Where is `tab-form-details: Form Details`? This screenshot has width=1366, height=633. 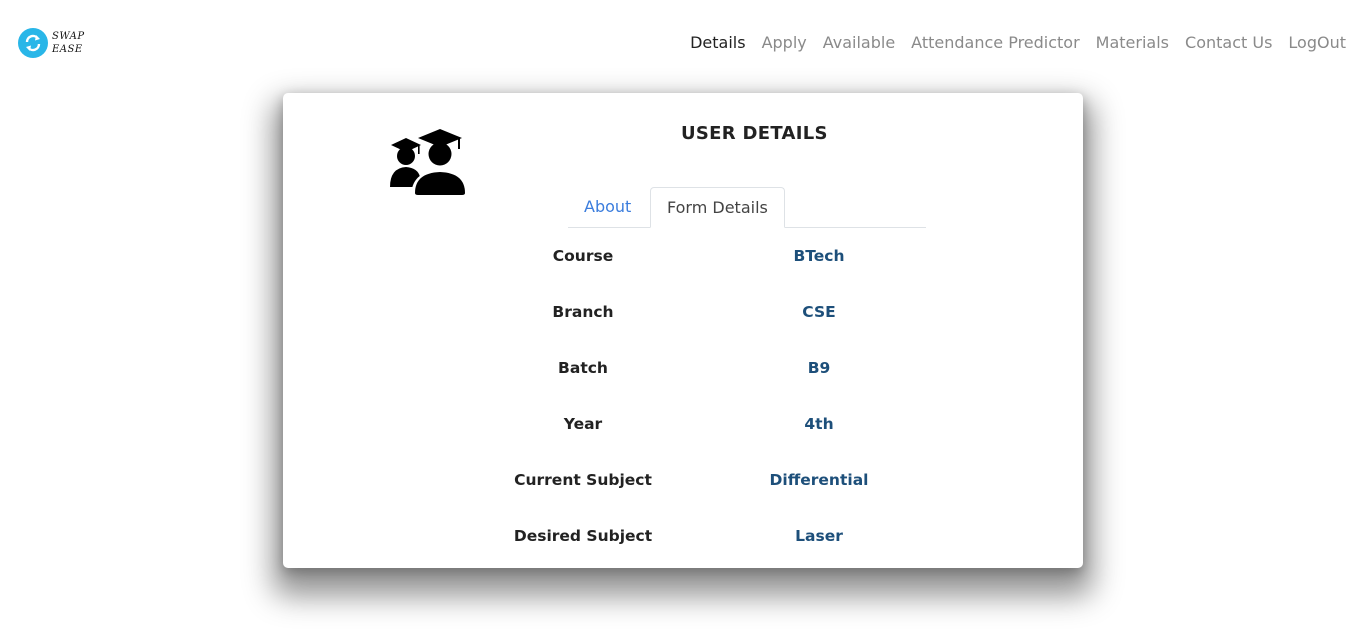 tab-form-details: Form Details is located at coordinates (717, 207).